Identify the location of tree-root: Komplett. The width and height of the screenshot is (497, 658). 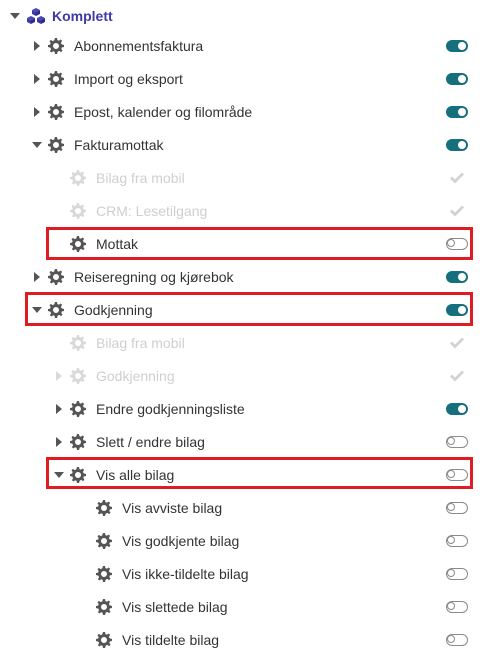
(248, 16).